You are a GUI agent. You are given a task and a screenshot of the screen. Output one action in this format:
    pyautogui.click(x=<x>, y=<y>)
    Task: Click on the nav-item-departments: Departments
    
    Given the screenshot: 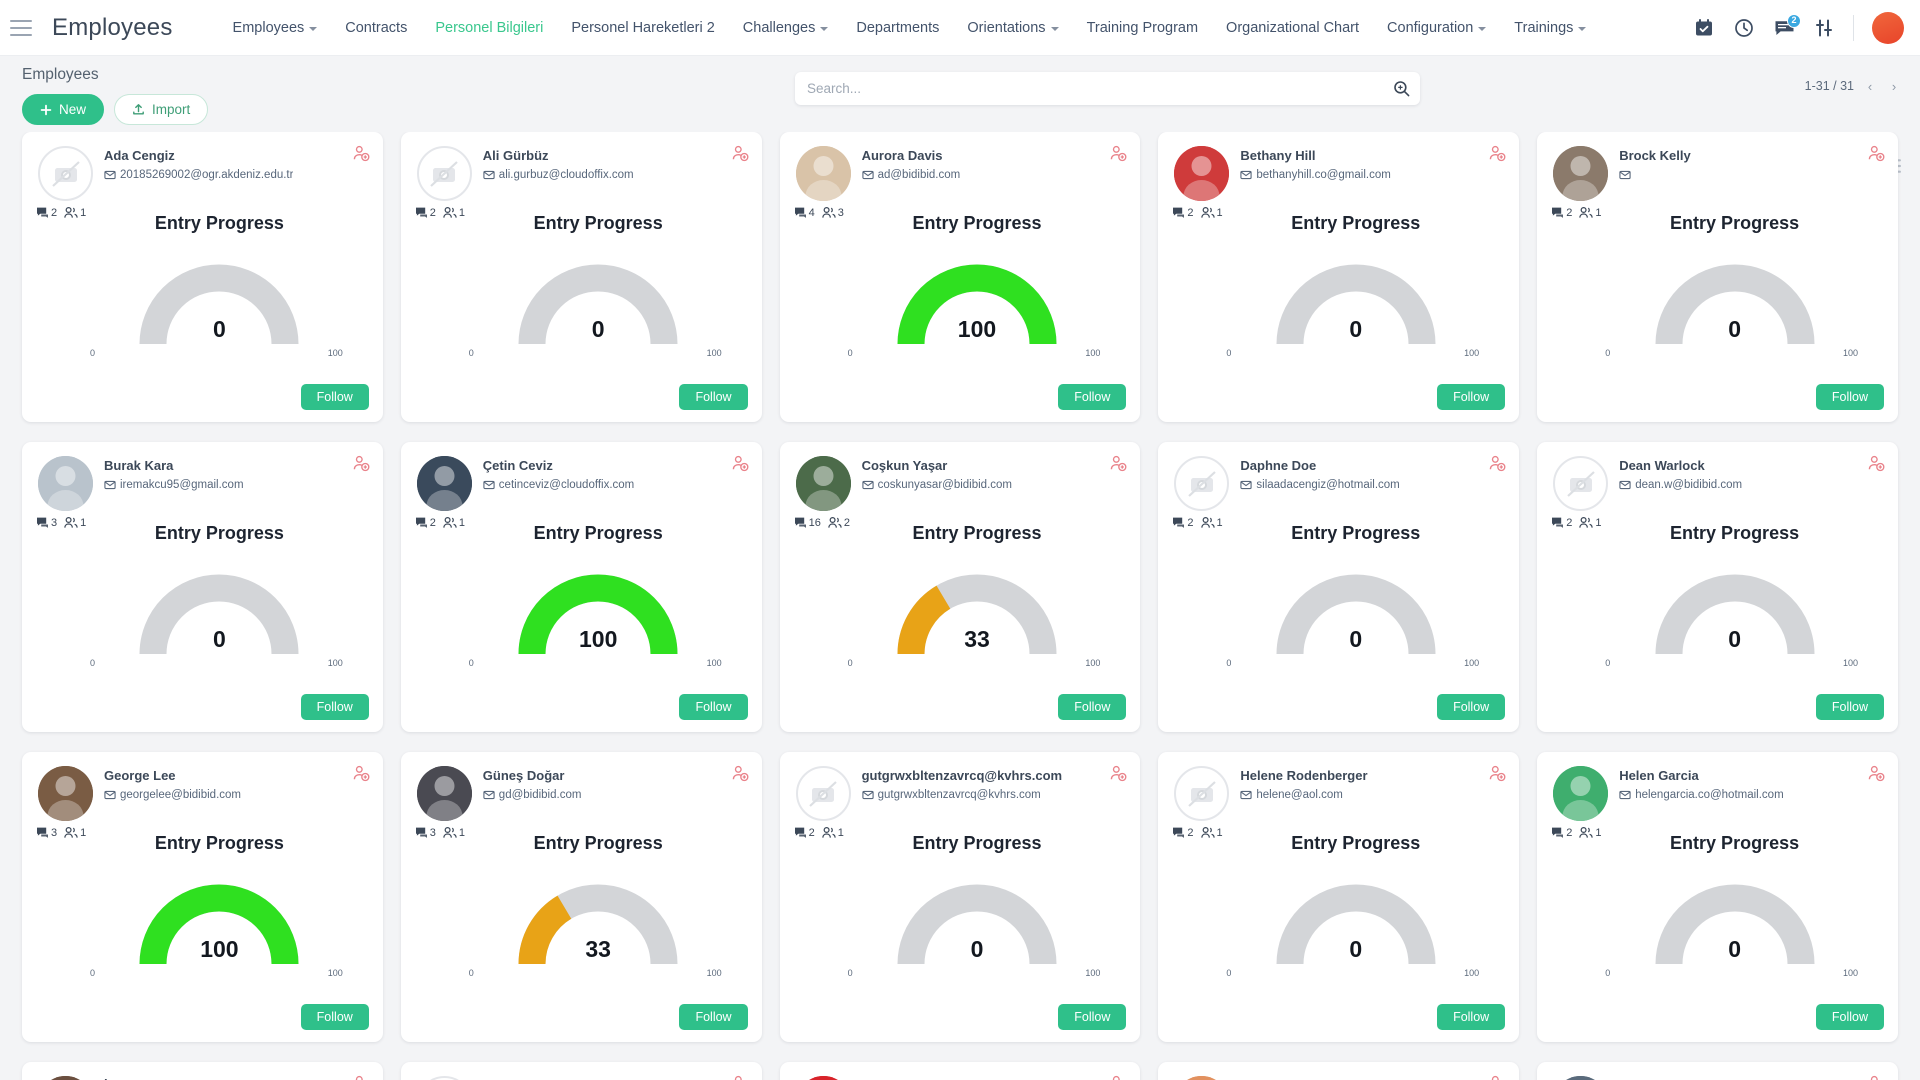 What is the action you would take?
    pyautogui.click(x=897, y=28)
    